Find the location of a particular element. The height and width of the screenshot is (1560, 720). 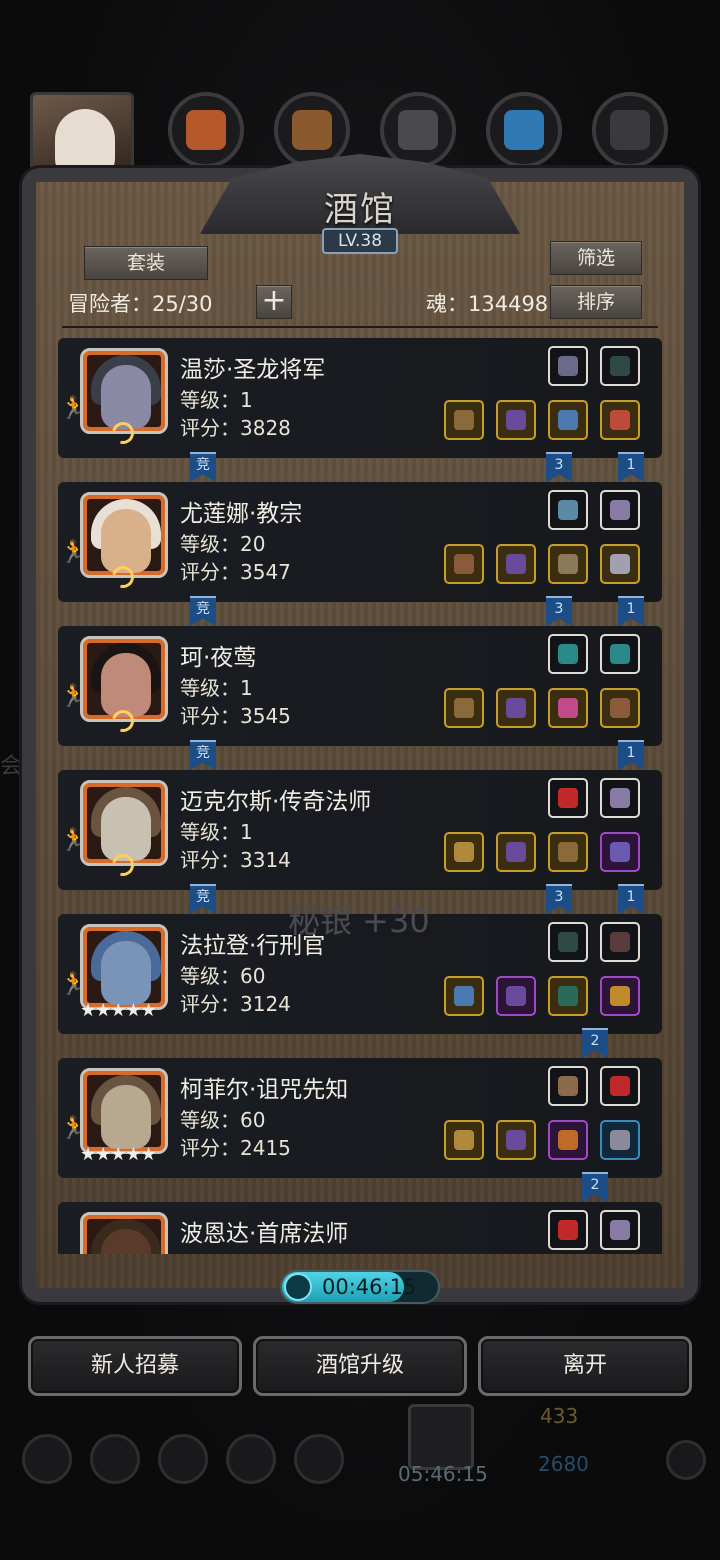

hero-row: 波恩达·首席法师 is located at coordinates (360, 1228).